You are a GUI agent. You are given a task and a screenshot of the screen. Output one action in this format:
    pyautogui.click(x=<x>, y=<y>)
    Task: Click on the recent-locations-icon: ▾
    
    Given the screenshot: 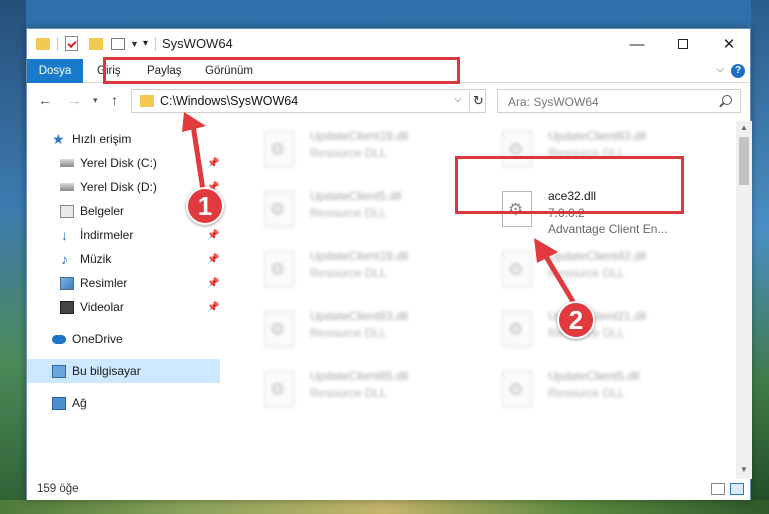 What is the action you would take?
    pyautogui.click(x=95, y=100)
    